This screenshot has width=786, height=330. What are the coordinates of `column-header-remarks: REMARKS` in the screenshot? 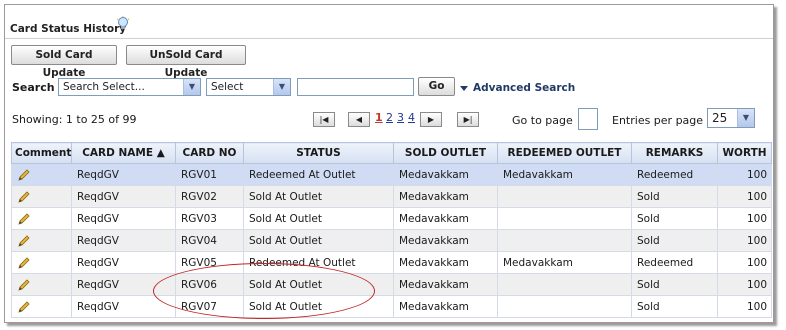 It's located at (674, 153).